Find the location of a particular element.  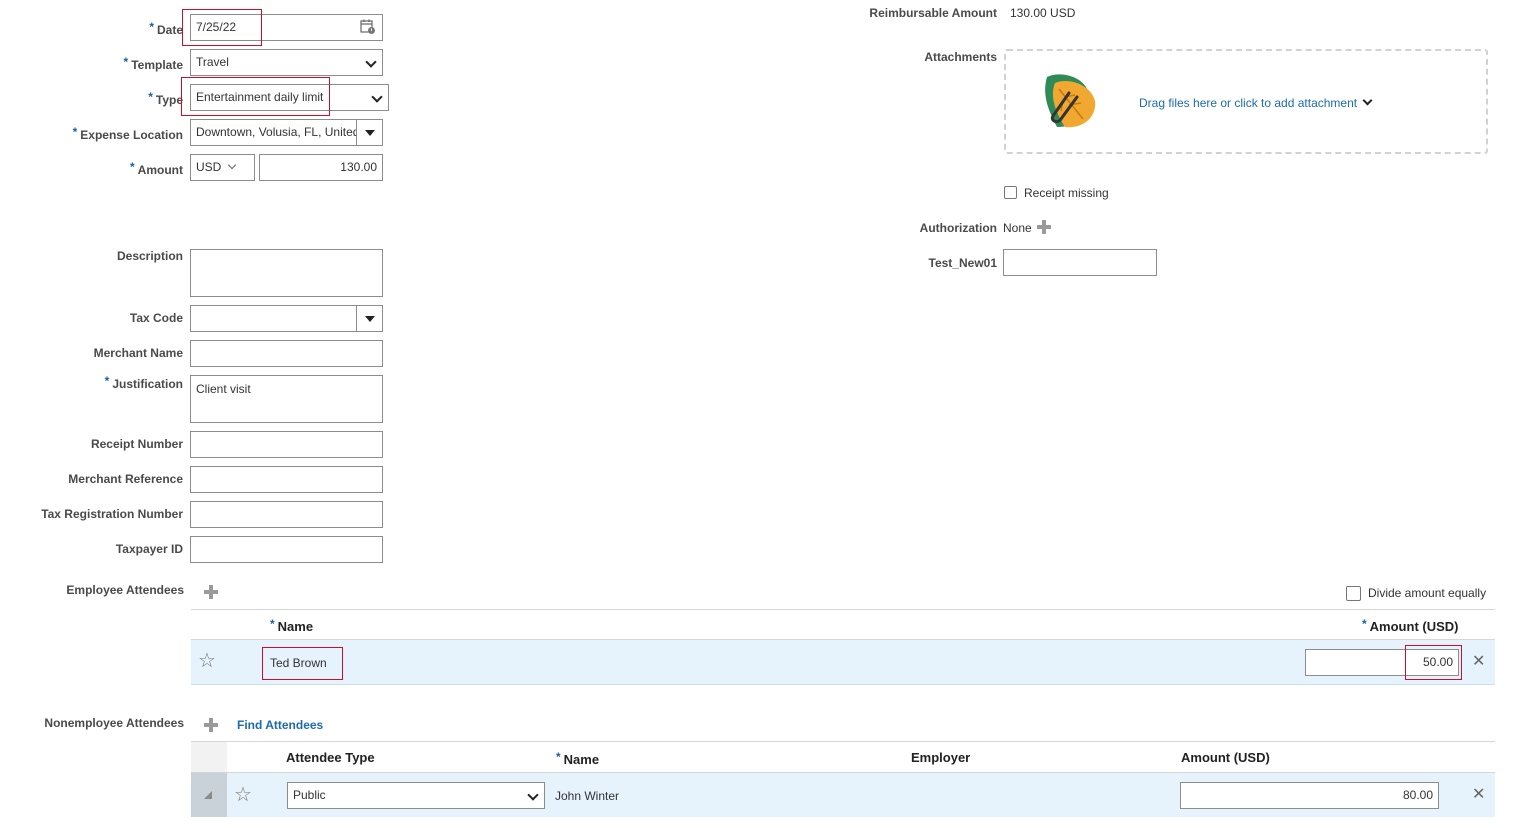

authorization-label: Authorization is located at coordinates (958, 228).